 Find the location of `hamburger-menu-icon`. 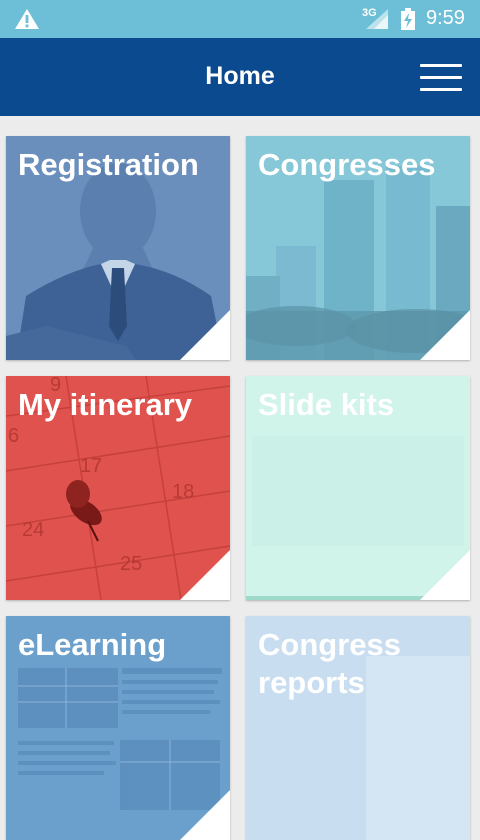

hamburger-menu-icon is located at coordinates (441, 78).